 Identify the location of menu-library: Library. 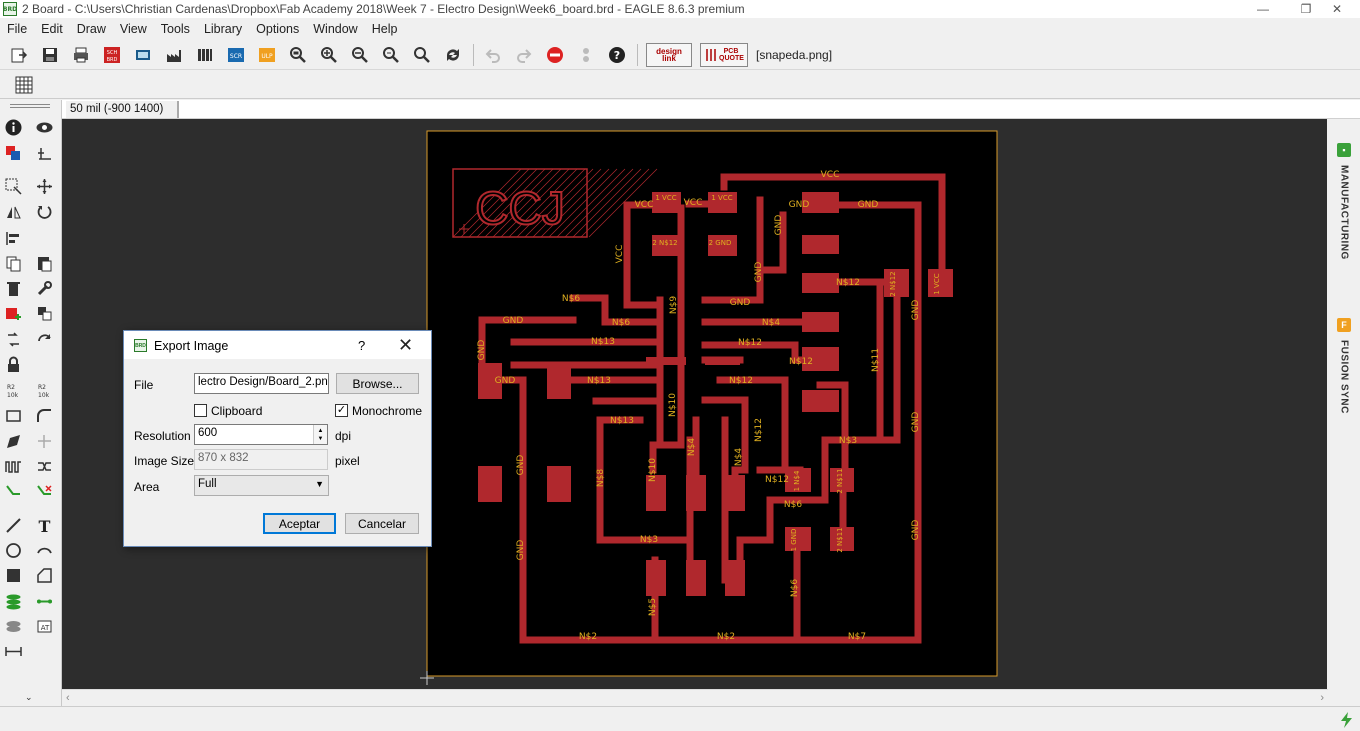
(223, 29).